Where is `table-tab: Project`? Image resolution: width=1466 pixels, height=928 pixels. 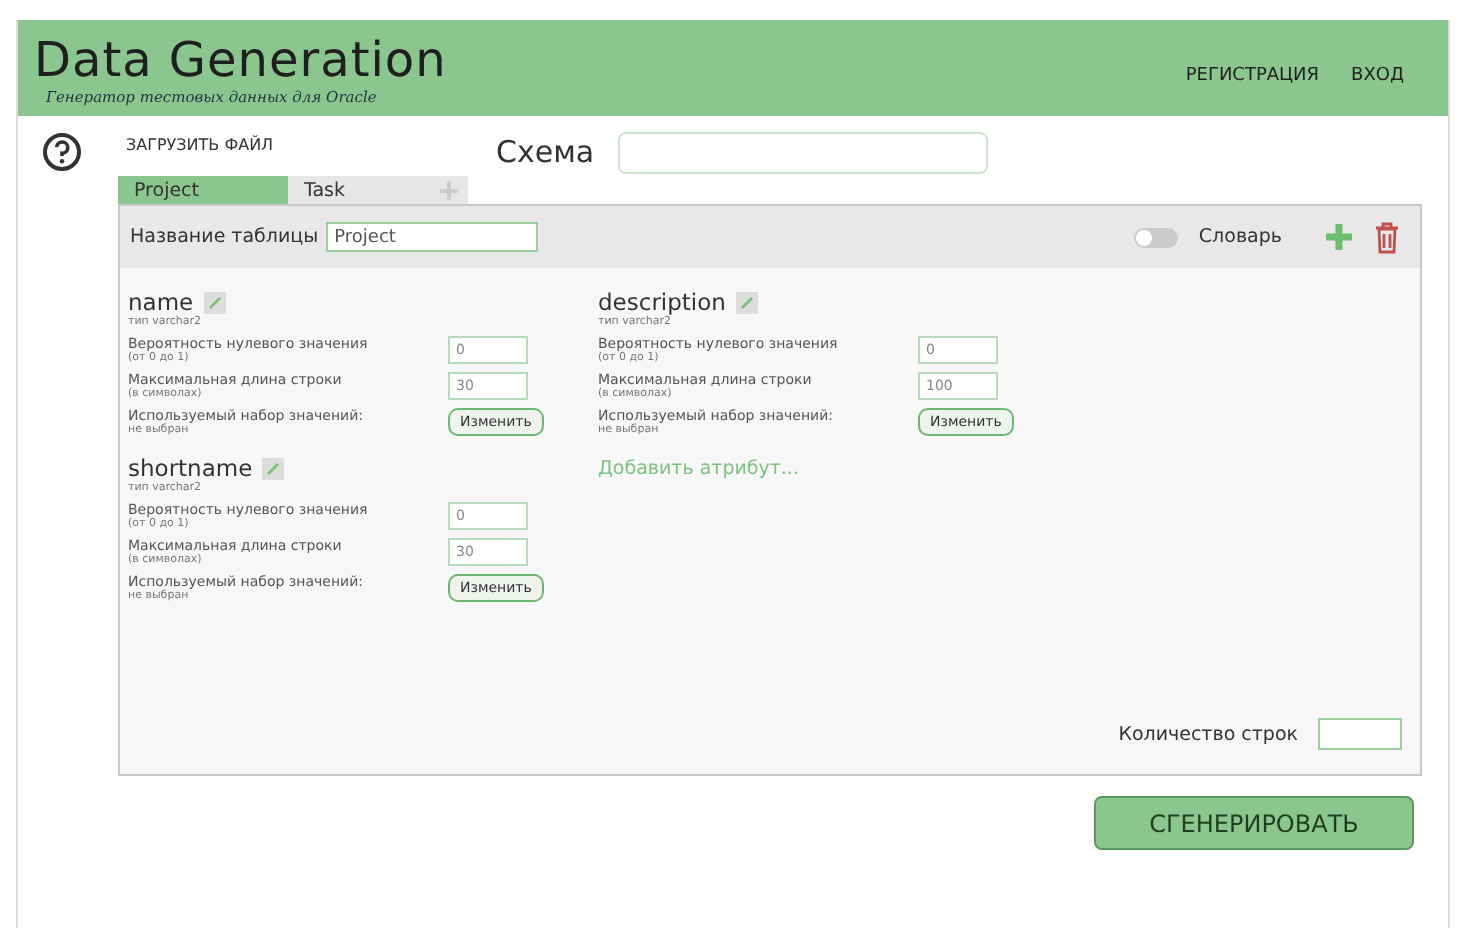 table-tab: Project is located at coordinates (203, 190).